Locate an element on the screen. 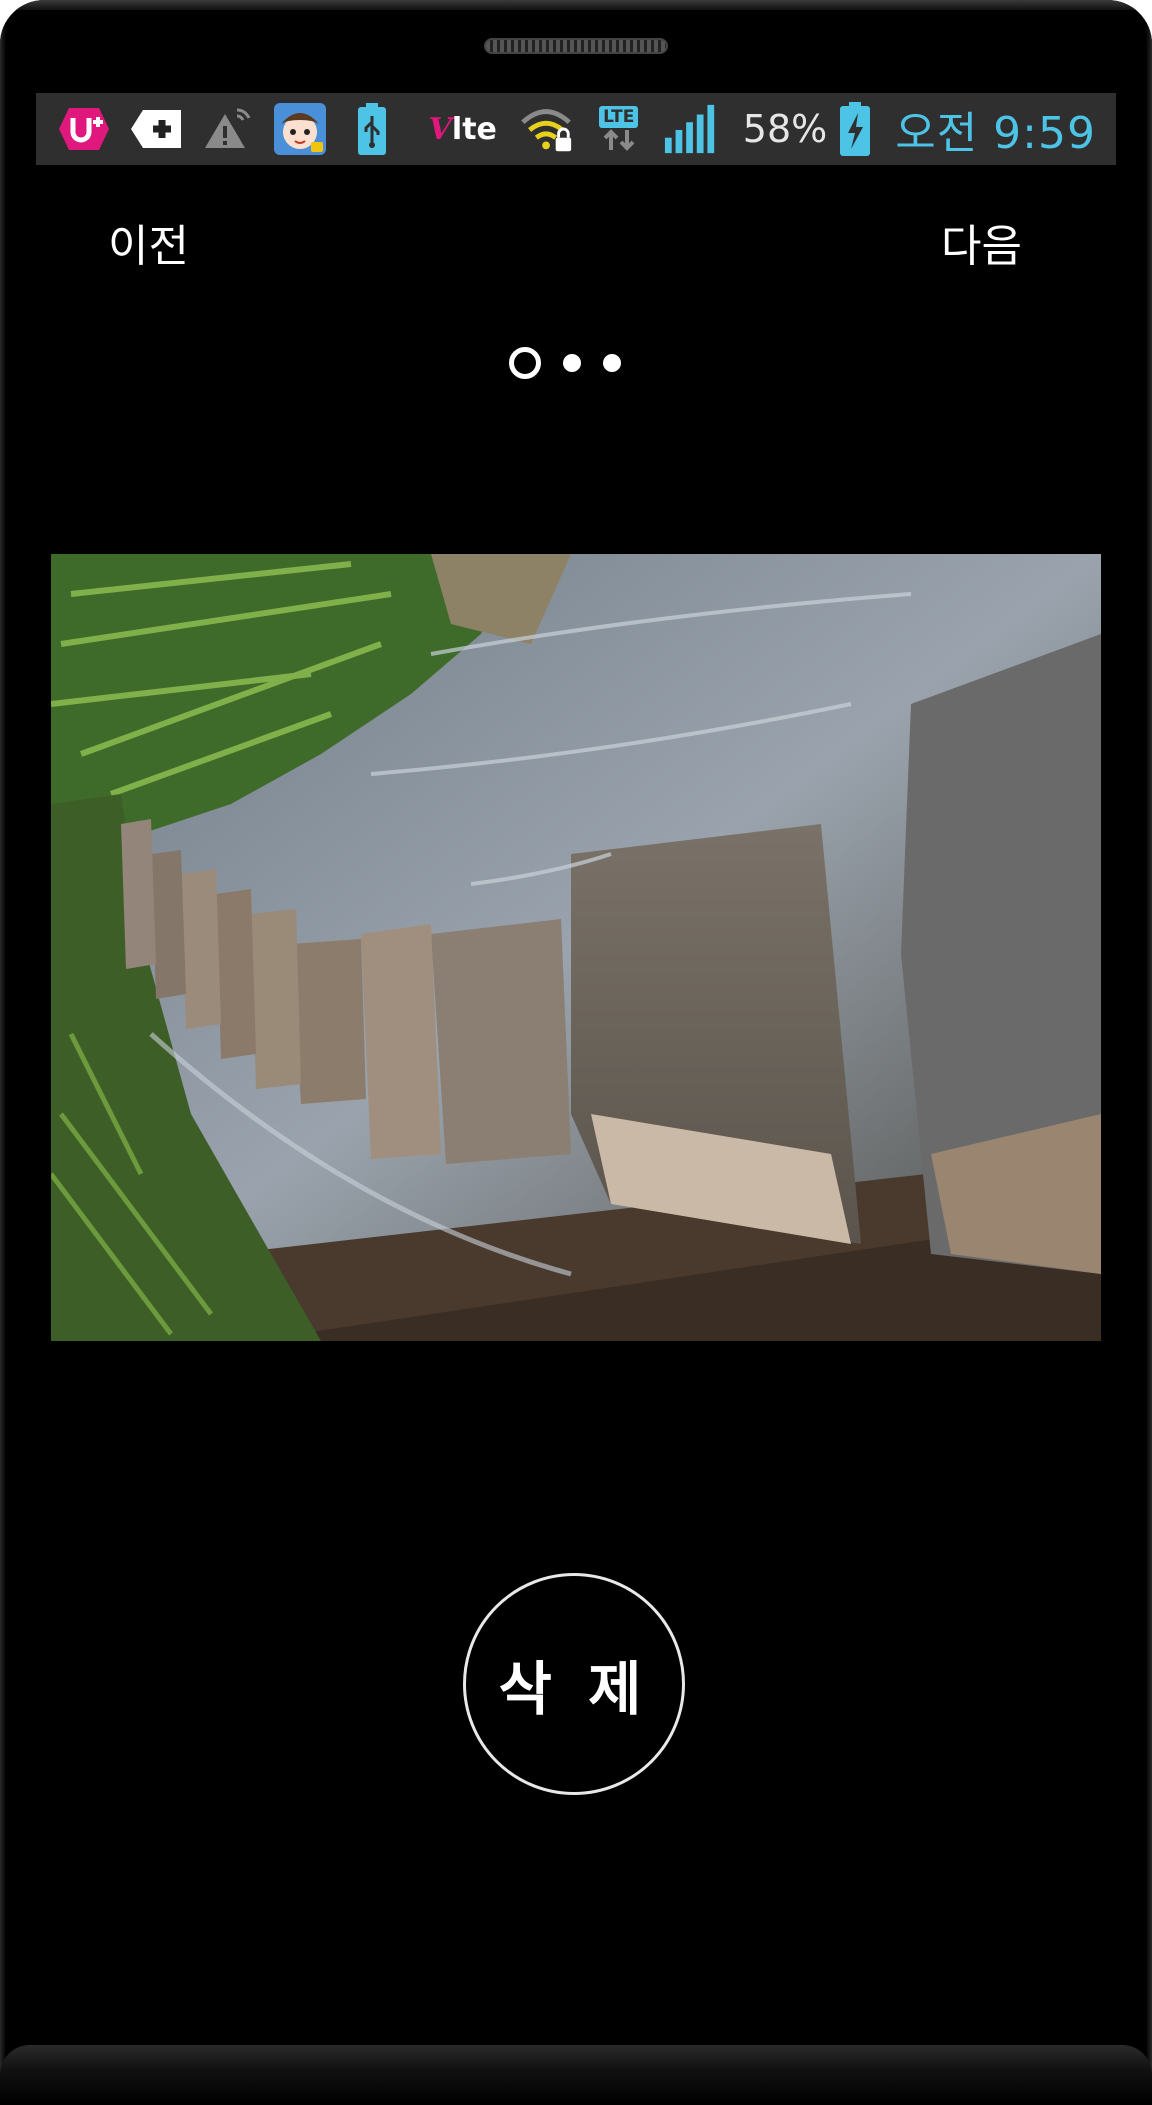 The image size is (1152, 2105). status-bar: Vlte LTE 58% 오전 9:59 is located at coordinates (576, 129).